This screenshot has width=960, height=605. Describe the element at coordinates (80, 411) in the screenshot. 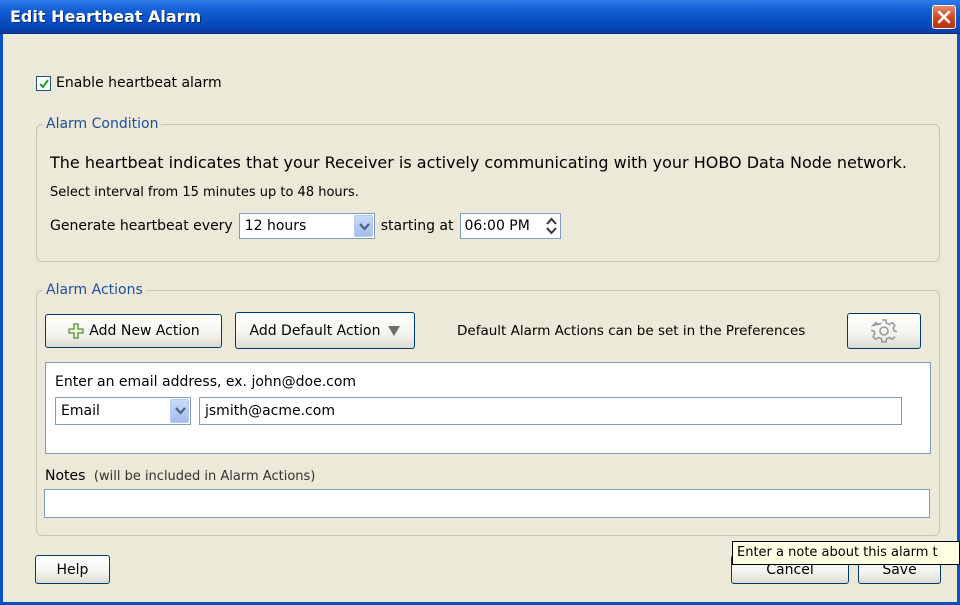

I see `action-method-value: Email` at that location.